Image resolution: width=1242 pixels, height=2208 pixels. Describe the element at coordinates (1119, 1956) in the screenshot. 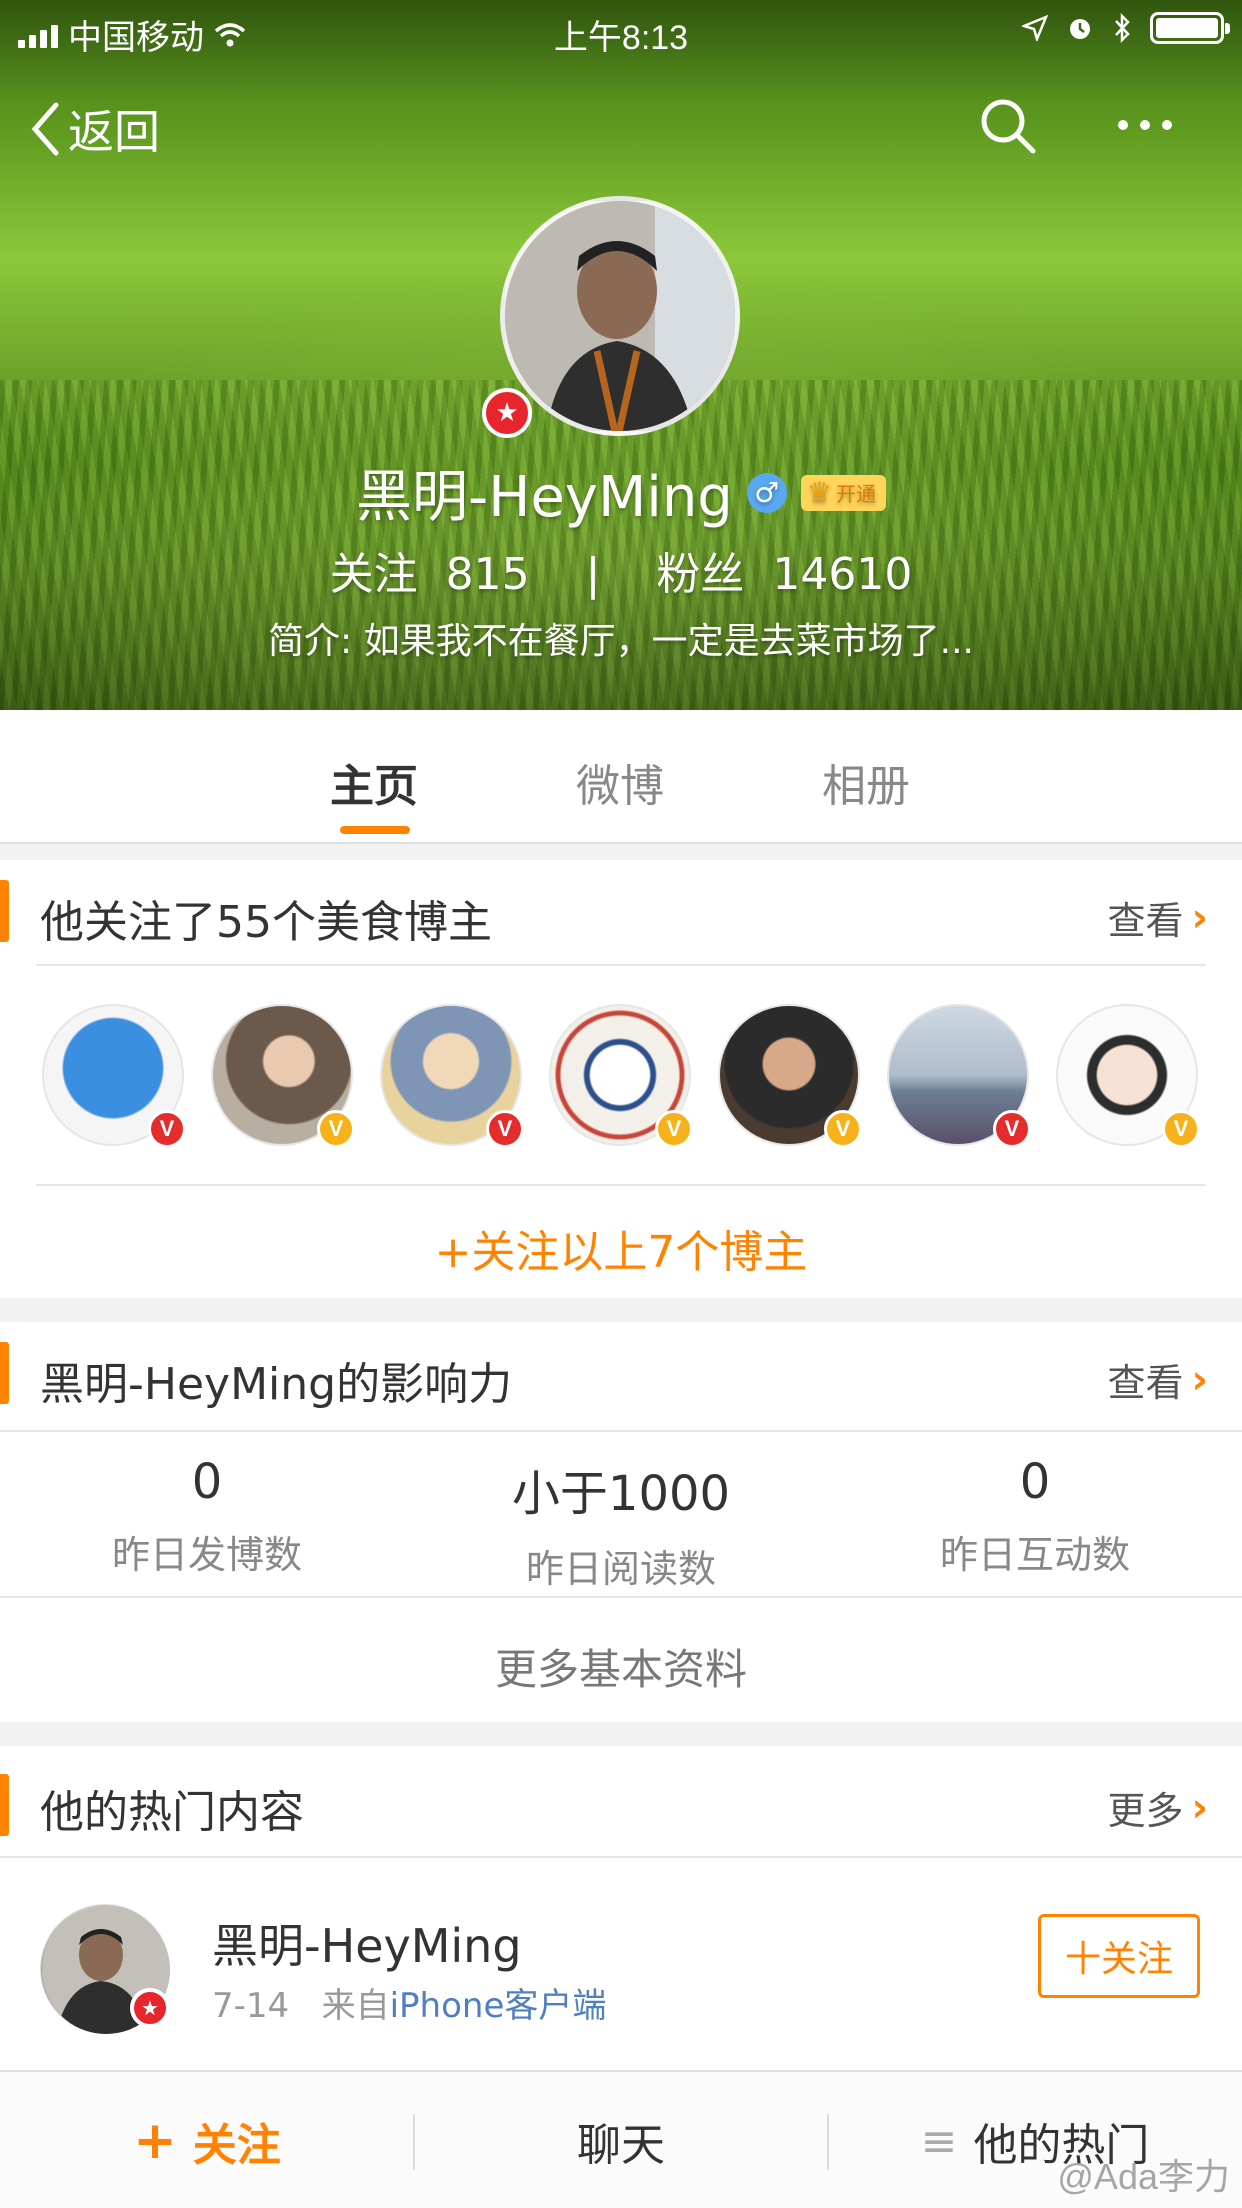

I see `follow-button: 十关注` at that location.